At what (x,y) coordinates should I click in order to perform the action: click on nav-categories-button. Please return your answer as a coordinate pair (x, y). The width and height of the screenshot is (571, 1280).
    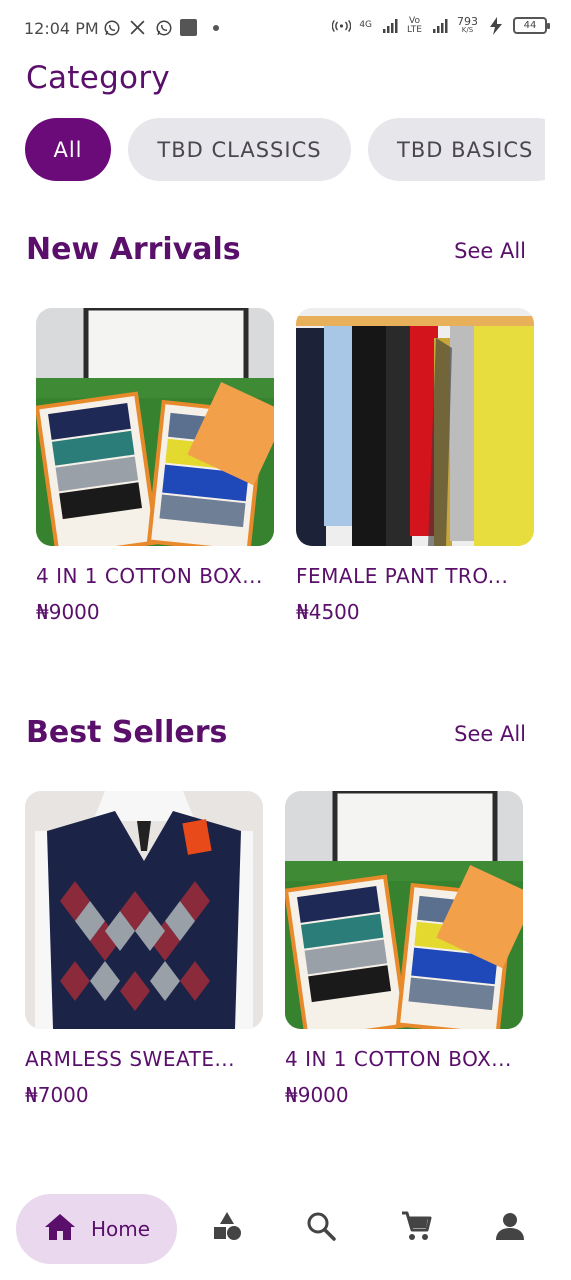
    Looking at the image, I should click on (227, 1228).